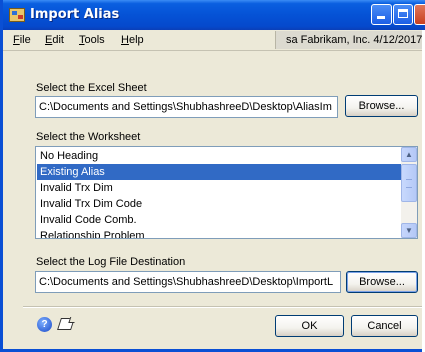 This screenshot has width=425, height=352. What do you see at coordinates (219, 172) in the screenshot?
I see `worksheet-item-existing-alias: Existing Alias` at bounding box center [219, 172].